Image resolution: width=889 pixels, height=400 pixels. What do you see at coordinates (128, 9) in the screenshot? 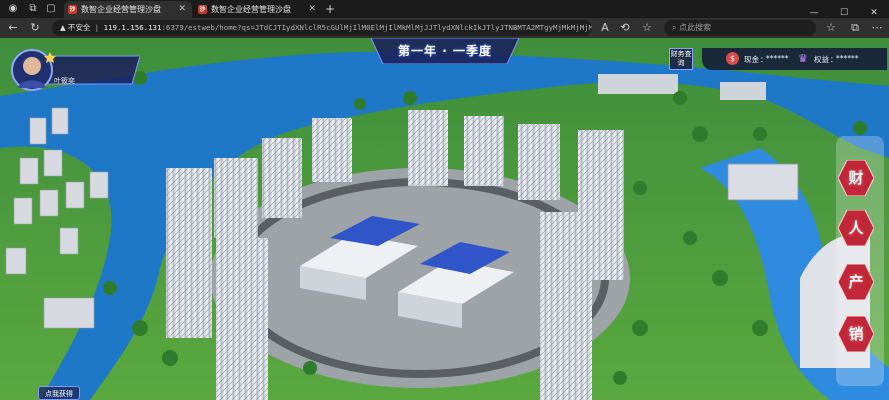
I see `tab-1: 沙数智企业经营管理沙盘 ✕` at bounding box center [128, 9].